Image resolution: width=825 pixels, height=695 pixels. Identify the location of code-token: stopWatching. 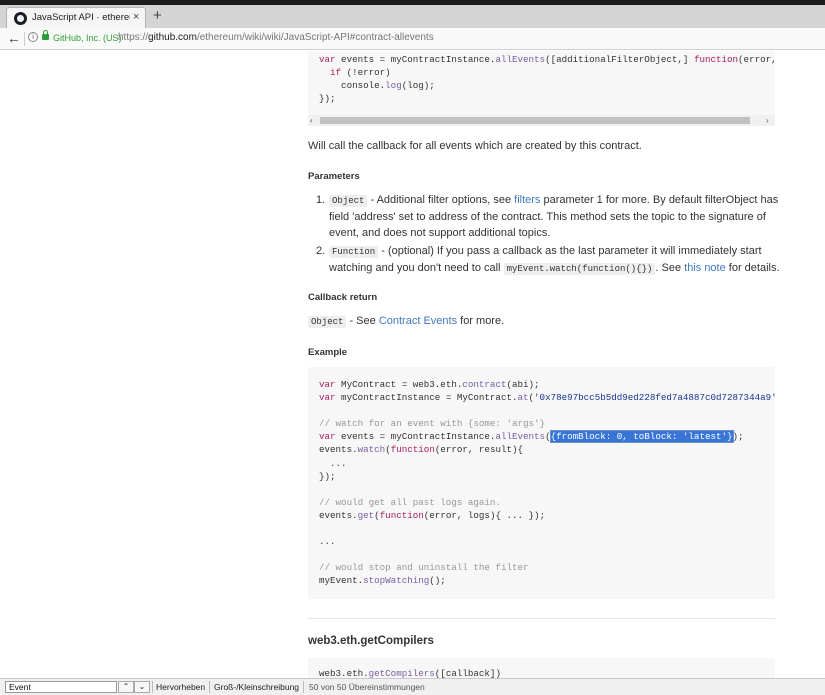
(396, 581).